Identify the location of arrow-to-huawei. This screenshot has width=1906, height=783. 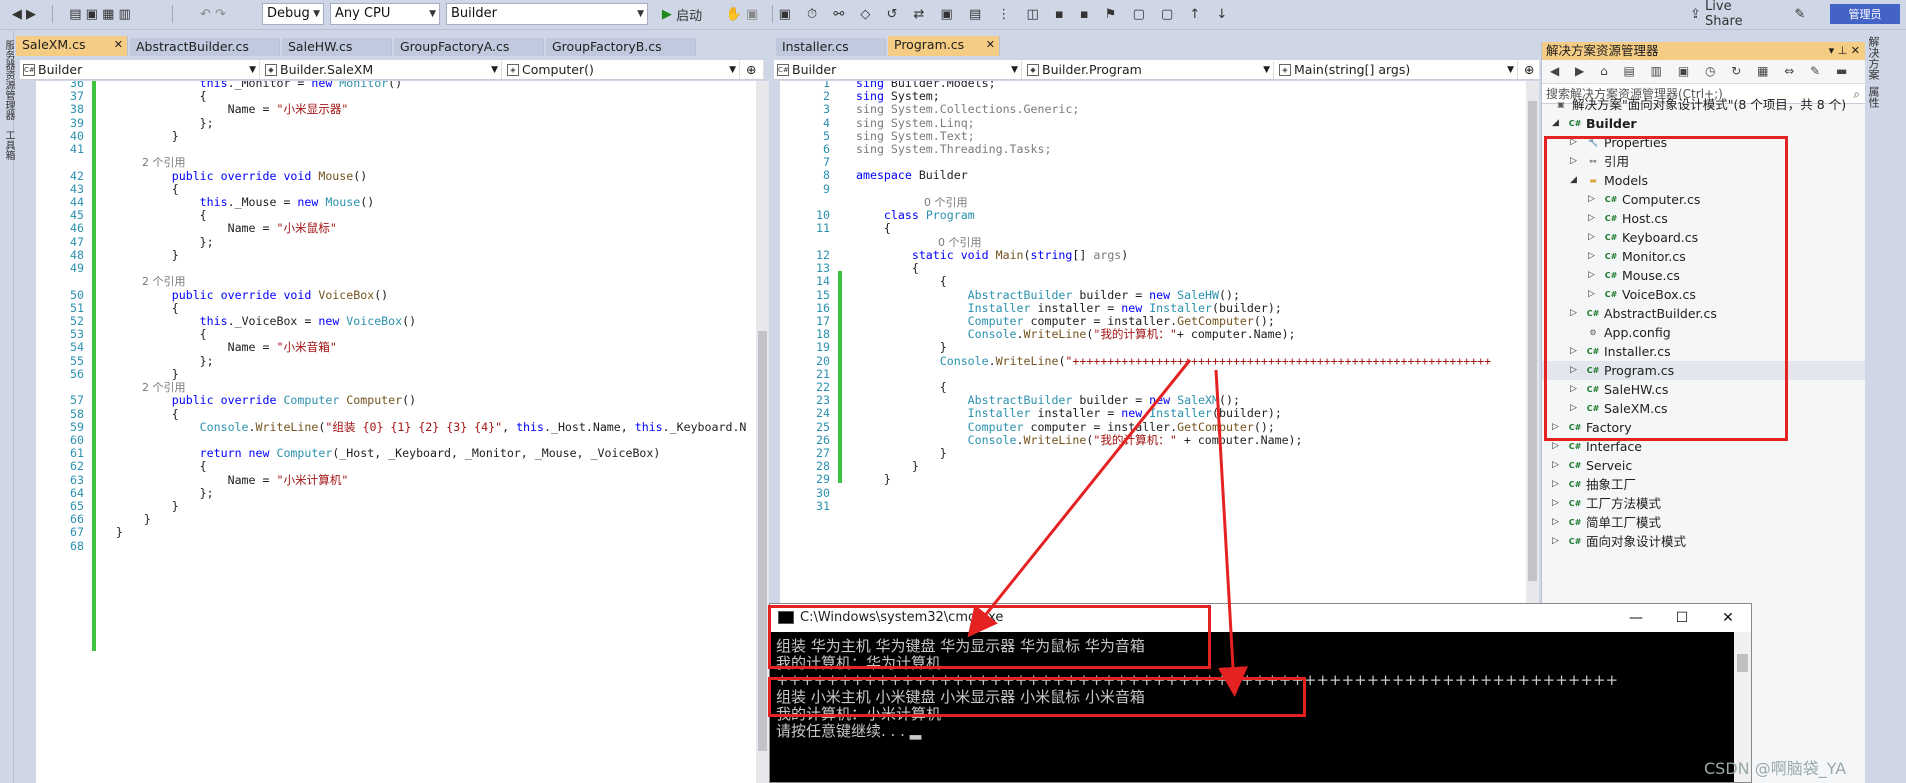
(1079, 498).